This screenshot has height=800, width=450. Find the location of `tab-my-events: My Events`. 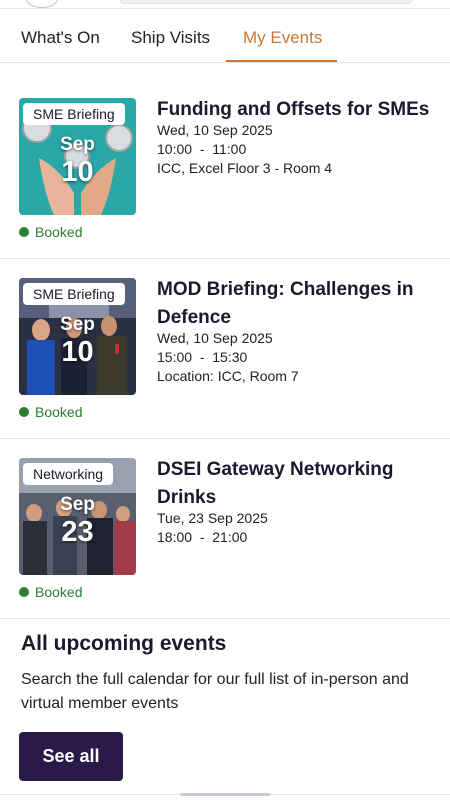

tab-my-events: My Events is located at coordinates (282, 38).